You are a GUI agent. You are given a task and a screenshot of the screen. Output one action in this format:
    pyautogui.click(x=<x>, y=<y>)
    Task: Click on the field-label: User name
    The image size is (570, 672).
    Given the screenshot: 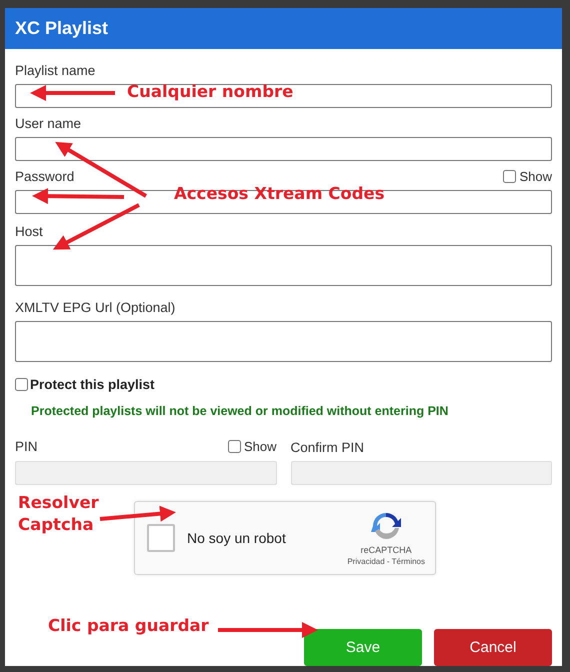 What is the action you would take?
    pyautogui.click(x=48, y=123)
    